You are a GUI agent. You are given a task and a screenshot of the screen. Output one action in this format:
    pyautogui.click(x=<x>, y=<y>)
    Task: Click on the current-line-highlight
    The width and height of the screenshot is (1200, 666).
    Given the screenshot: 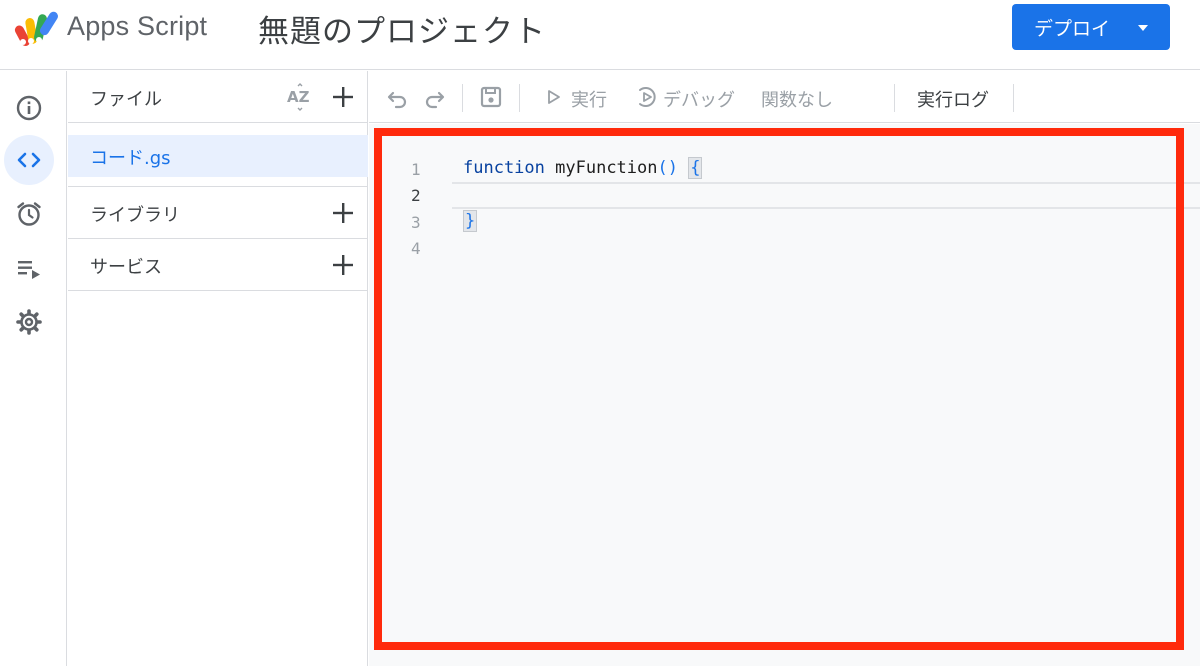 What is the action you would take?
    pyautogui.click(x=826, y=195)
    